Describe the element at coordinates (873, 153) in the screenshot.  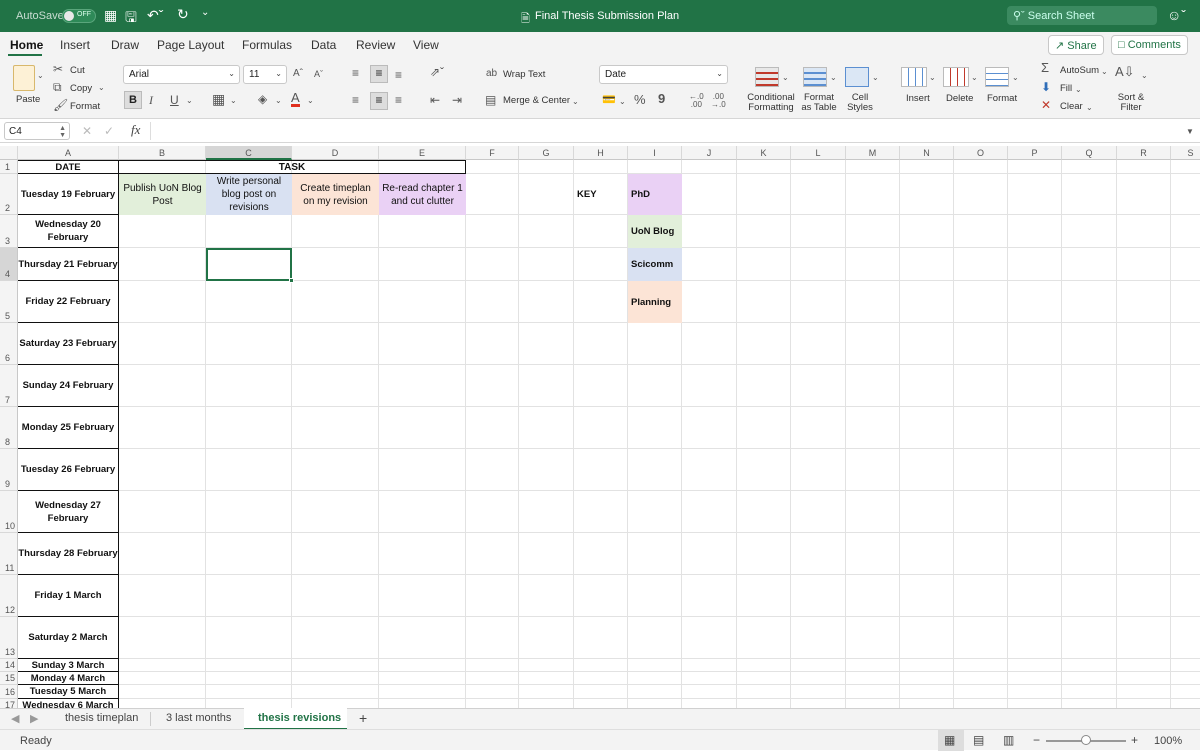
I see `column-header: M` at that location.